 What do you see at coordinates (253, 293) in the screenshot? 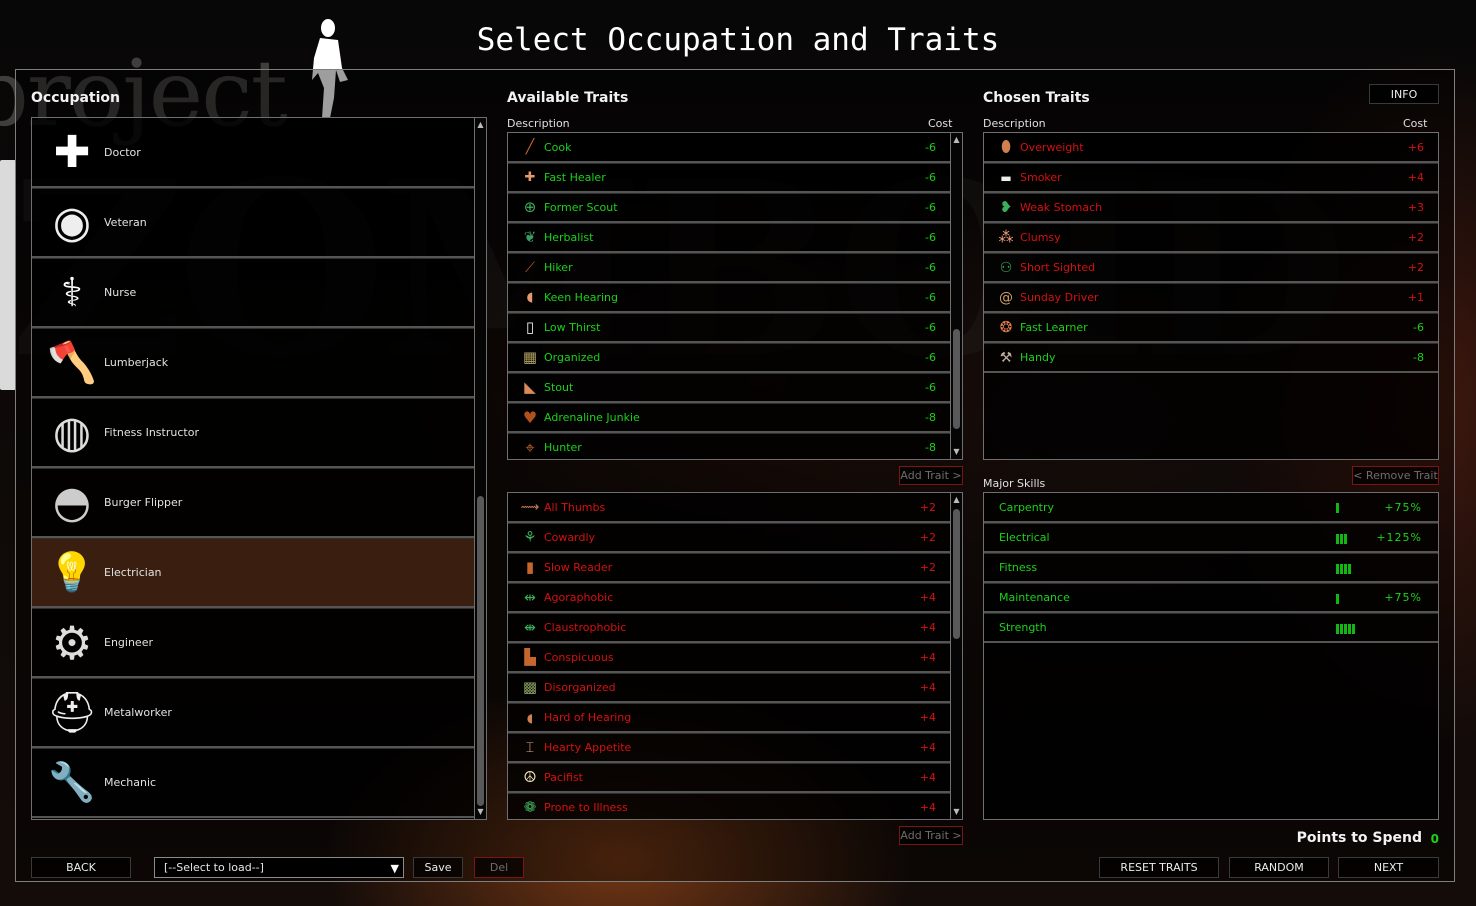
I see `occupation-item: ⚕ Nurse` at bounding box center [253, 293].